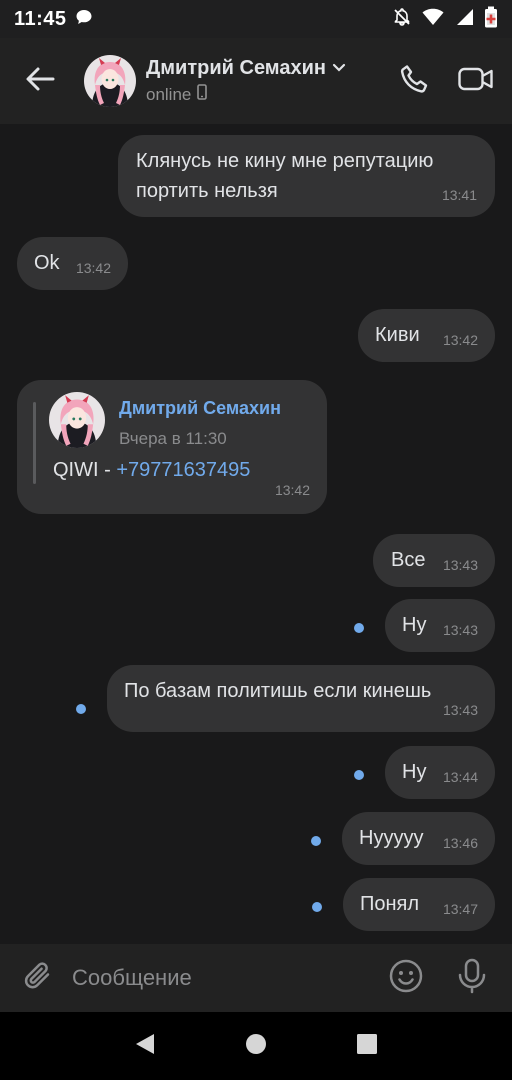 The width and height of the screenshot is (512, 1080). What do you see at coordinates (491, 19) in the screenshot?
I see `battery-icon` at bounding box center [491, 19].